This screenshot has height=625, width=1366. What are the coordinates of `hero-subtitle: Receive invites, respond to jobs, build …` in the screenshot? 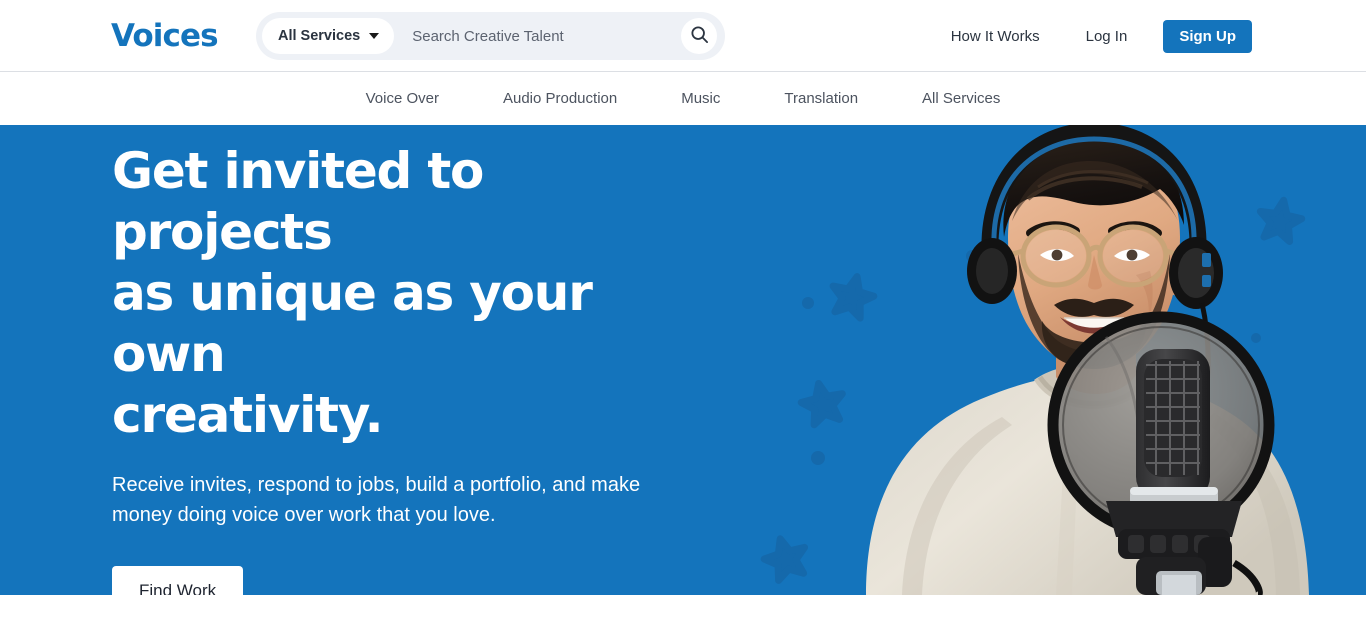 It's located at (376, 500).